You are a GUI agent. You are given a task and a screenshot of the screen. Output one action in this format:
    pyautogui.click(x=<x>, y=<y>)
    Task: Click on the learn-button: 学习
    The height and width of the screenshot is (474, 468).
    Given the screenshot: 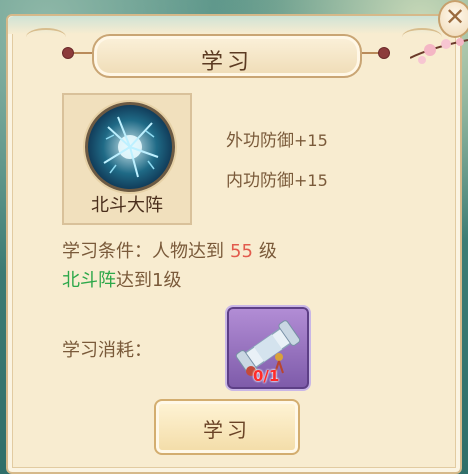 What is the action you would take?
    pyautogui.click(x=227, y=427)
    